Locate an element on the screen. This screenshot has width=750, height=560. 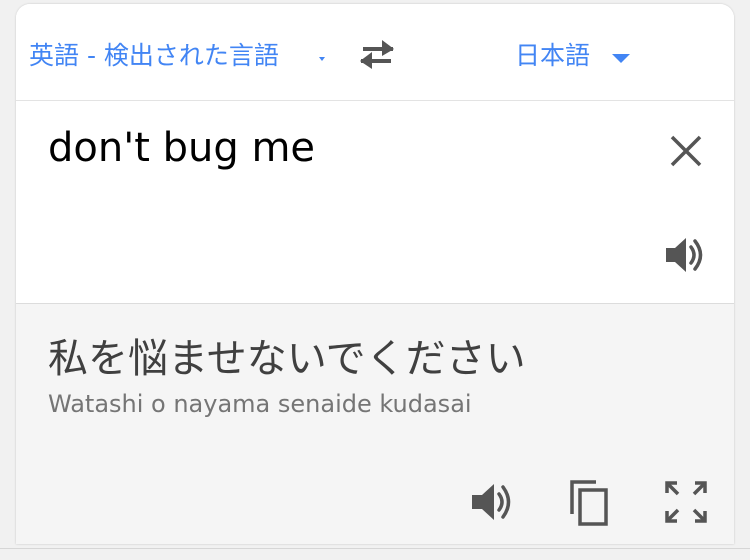
swap-arrows-icon is located at coordinates (377, 54).